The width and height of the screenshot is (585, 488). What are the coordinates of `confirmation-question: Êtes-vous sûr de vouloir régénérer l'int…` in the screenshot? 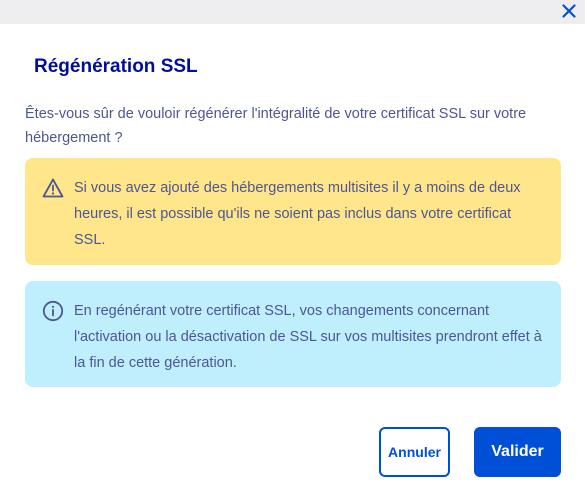 It's located at (276, 126).